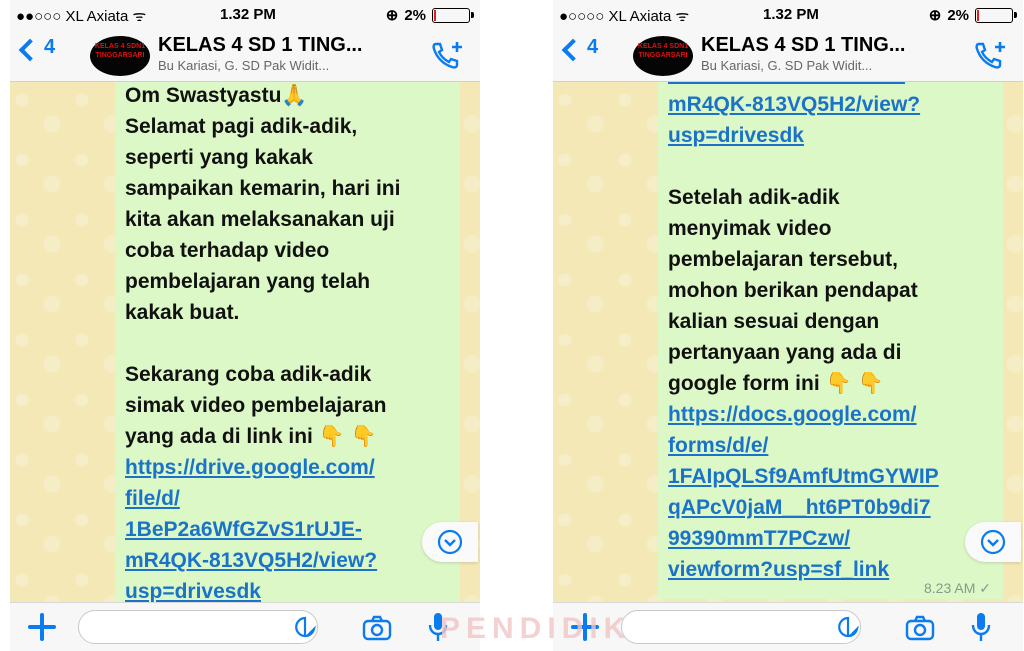 This screenshot has height=651, width=1024. What do you see at coordinates (42, 627) in the screenshot?
I see `plus-icon` at bounding box center [42, 627].